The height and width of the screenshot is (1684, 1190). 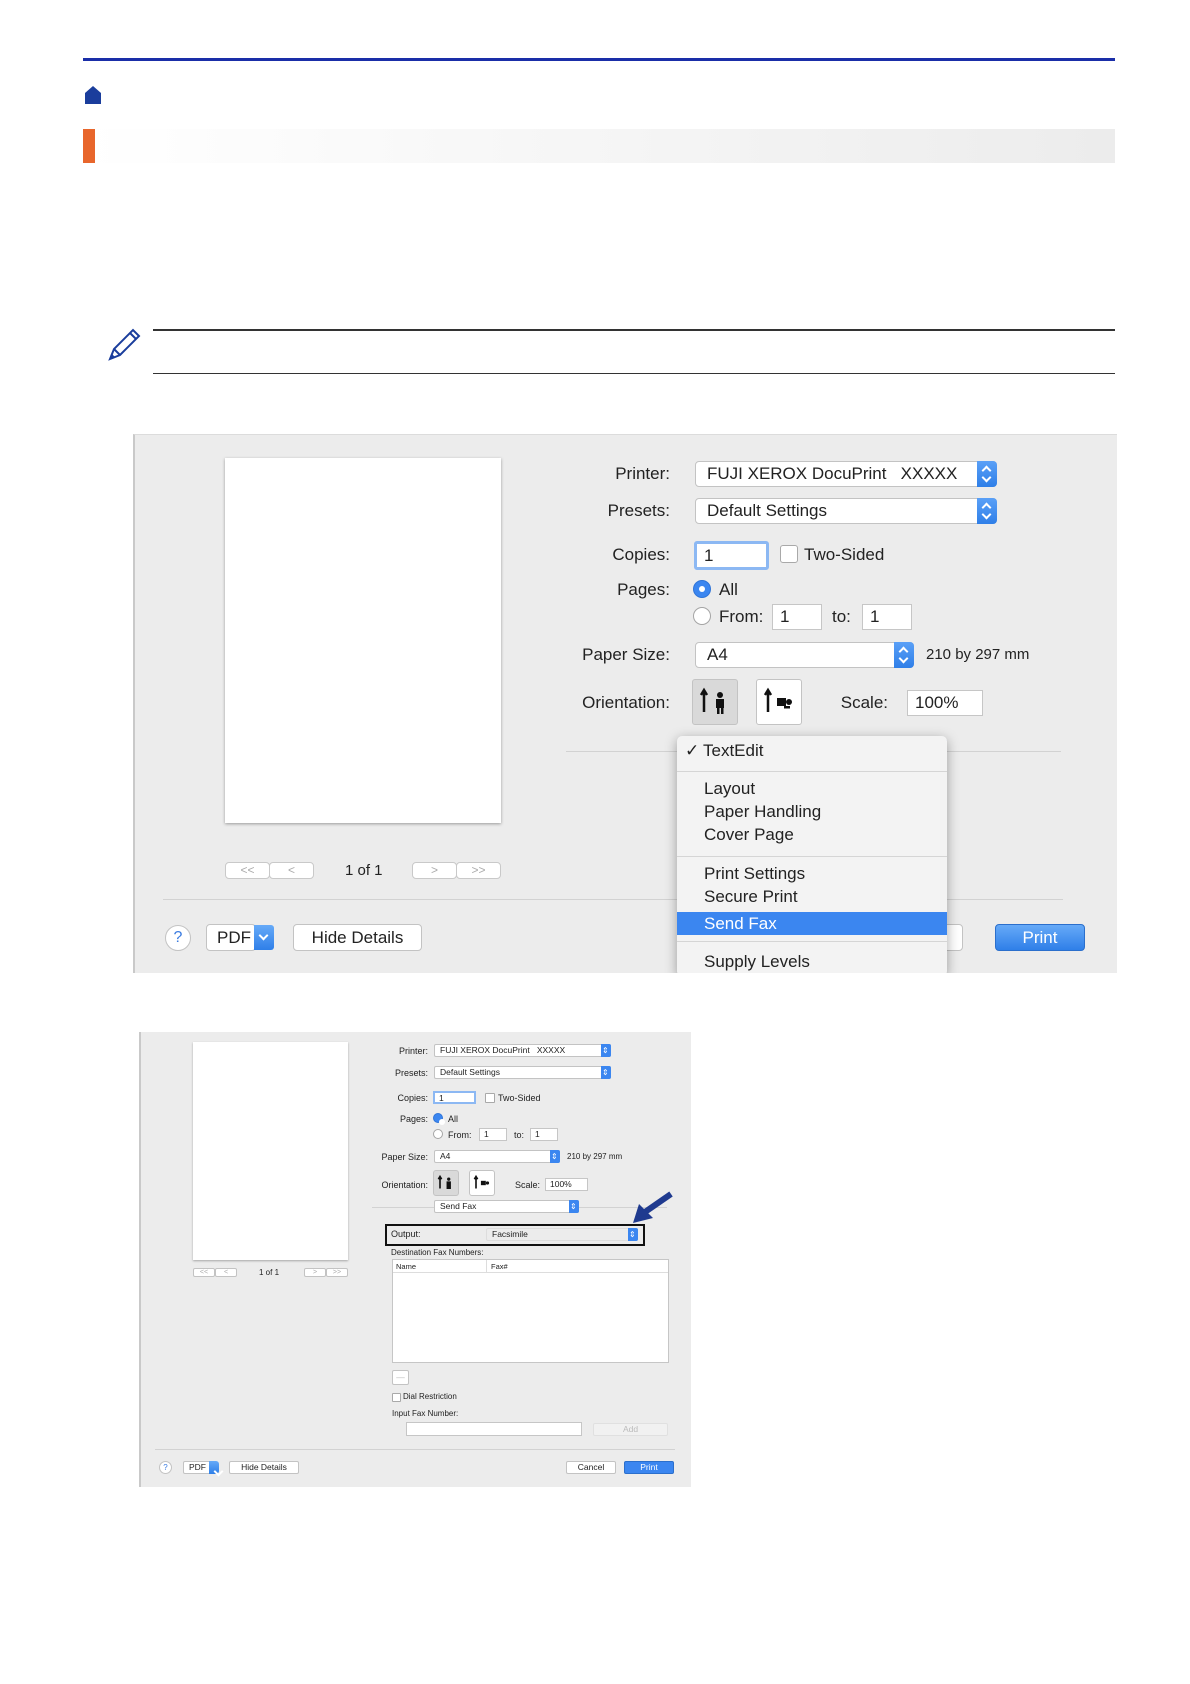 What do you see at coordinates (630, 1429) in the screenshot?
I see `add-button: Add` at bounding box center [630, 1429].